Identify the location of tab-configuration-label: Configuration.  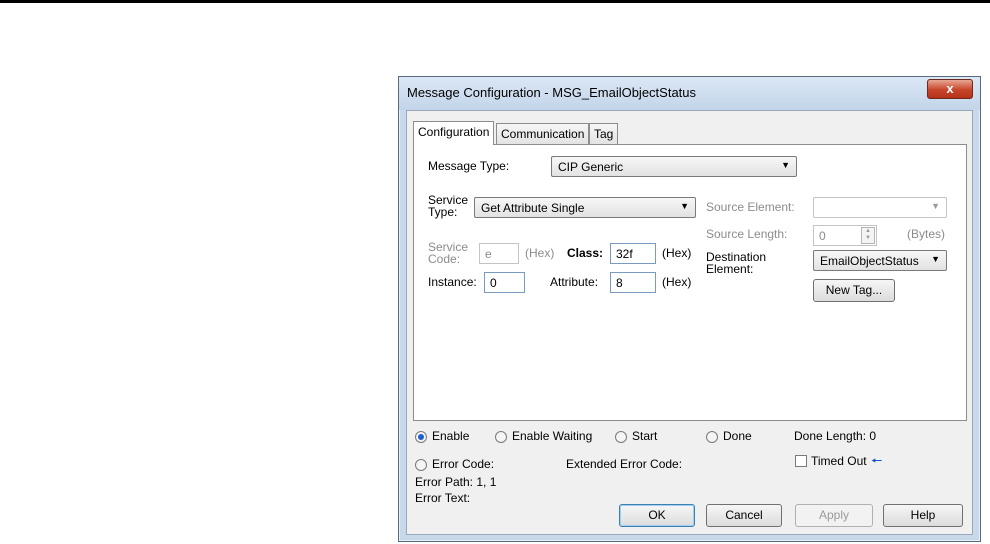
(454, 132).